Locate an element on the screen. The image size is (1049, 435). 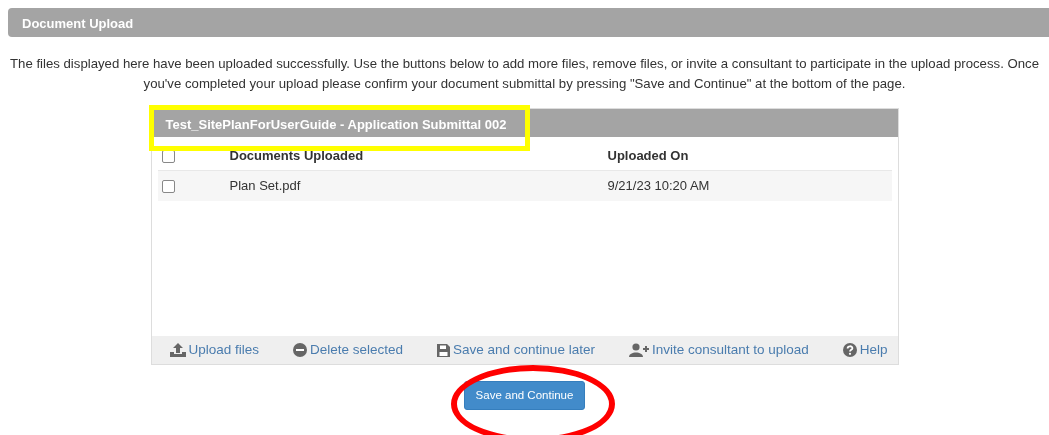
invite-link: Invite consultant to upload is located at coordinates (718, 350).